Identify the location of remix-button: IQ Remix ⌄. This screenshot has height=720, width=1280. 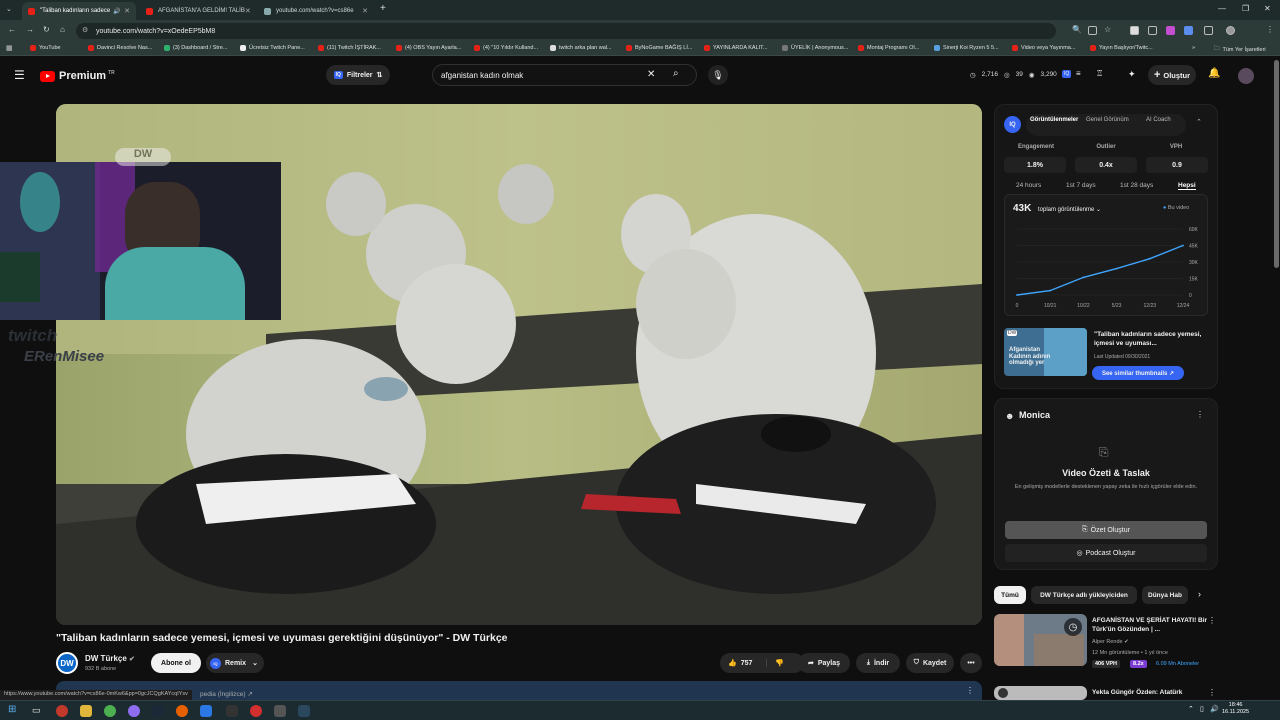
(235, 663).